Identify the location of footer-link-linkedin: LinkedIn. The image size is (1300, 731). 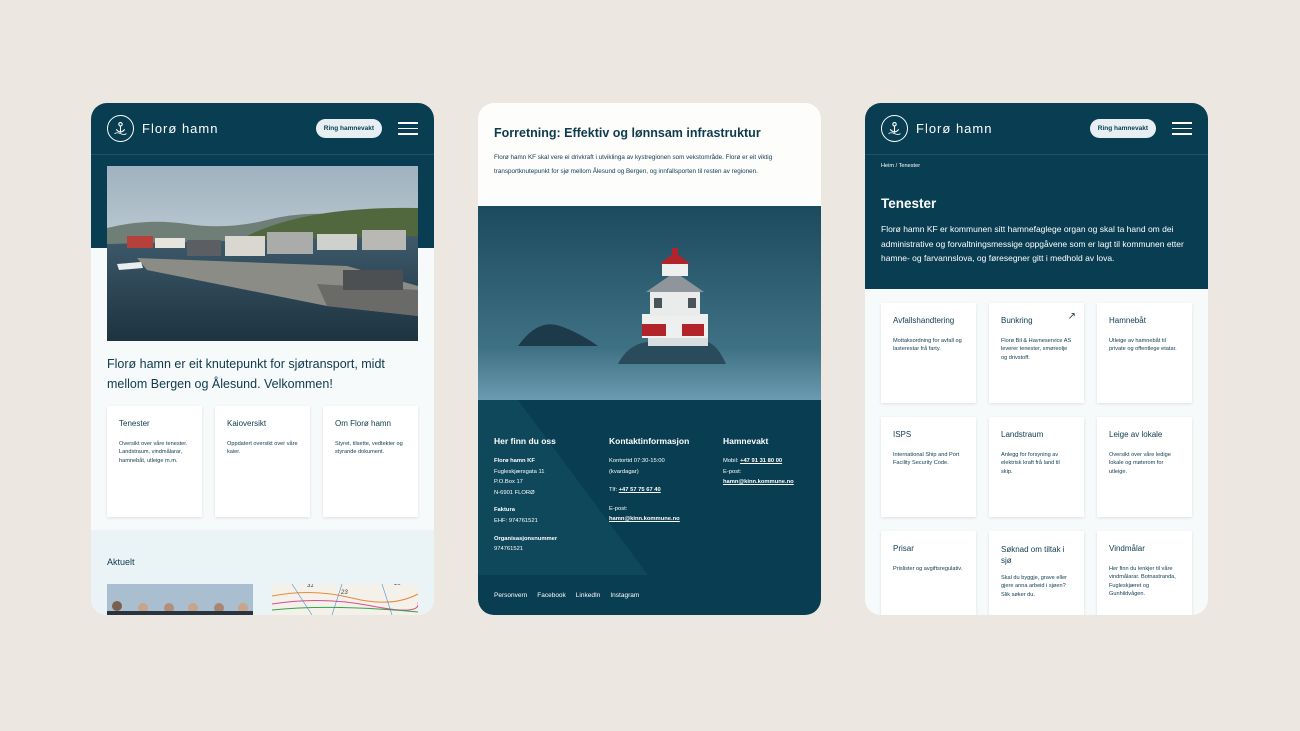
(588, 595).